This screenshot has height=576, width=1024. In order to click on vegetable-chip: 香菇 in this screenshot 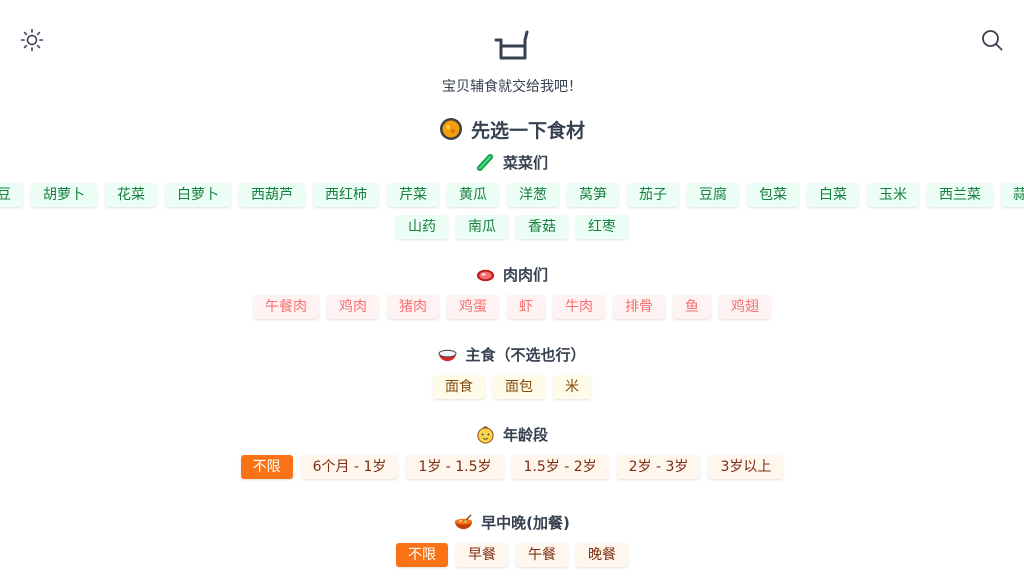, I will do `click(542, 227)`.